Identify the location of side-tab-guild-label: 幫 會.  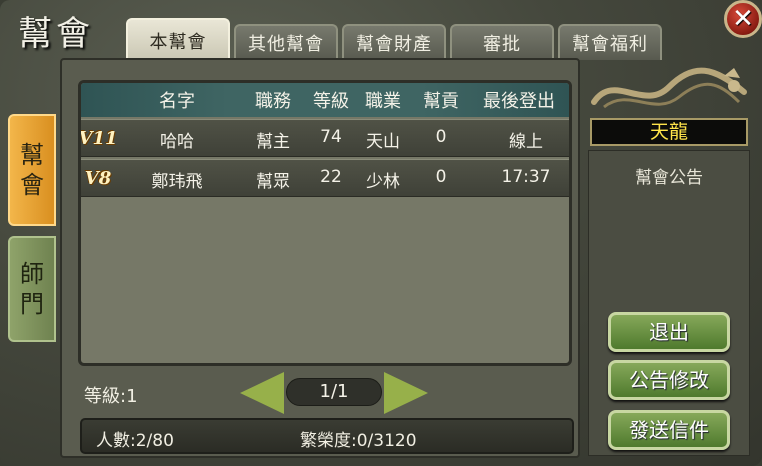
(32, 170).